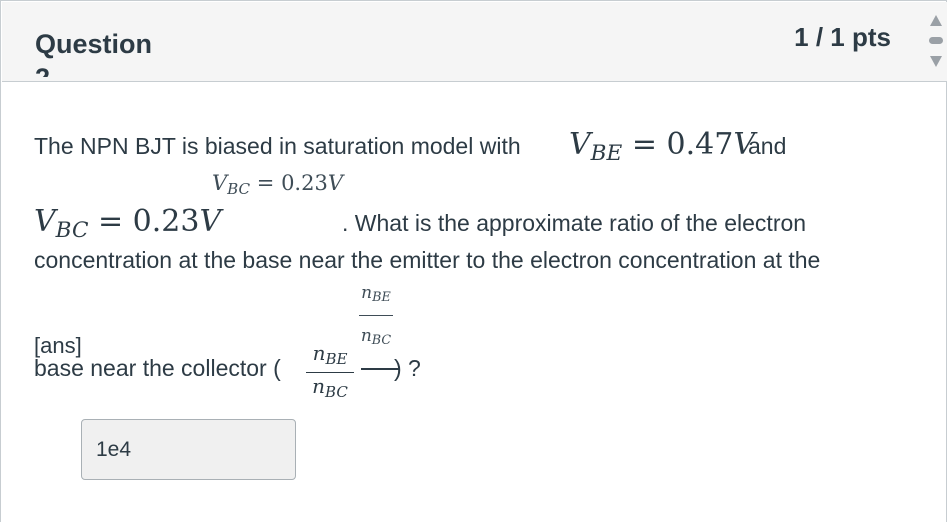 The width and height of the screenshot is (949, 522). I want to click on question-close: ) ?, so click(407, 368).